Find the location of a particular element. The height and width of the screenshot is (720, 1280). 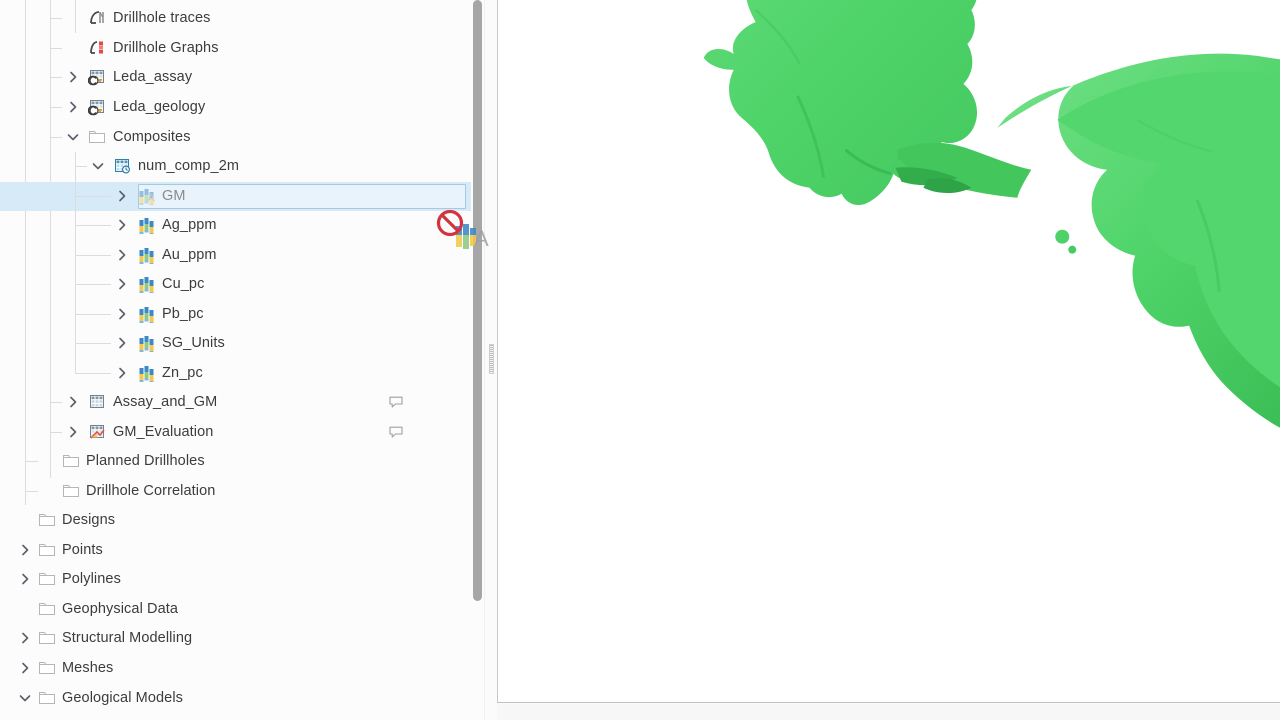

tree-node-composites: Composites is located at coordinates (236, 137).